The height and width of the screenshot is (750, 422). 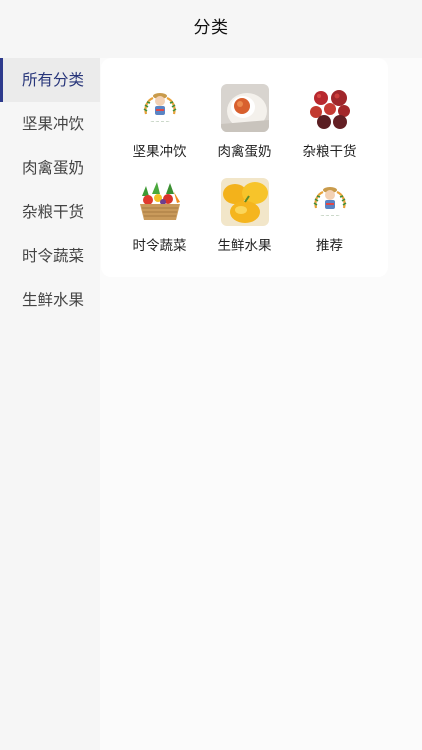 I want to click on sidebar-item-all: 所有分类, so click(x=50, y=80).